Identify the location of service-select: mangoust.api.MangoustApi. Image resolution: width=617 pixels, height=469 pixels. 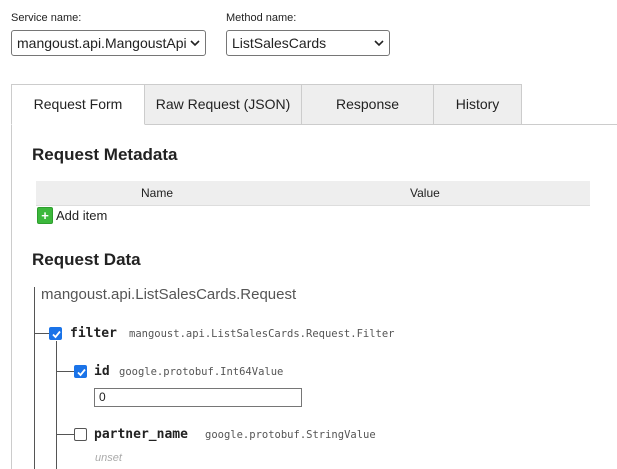
(108, 43).